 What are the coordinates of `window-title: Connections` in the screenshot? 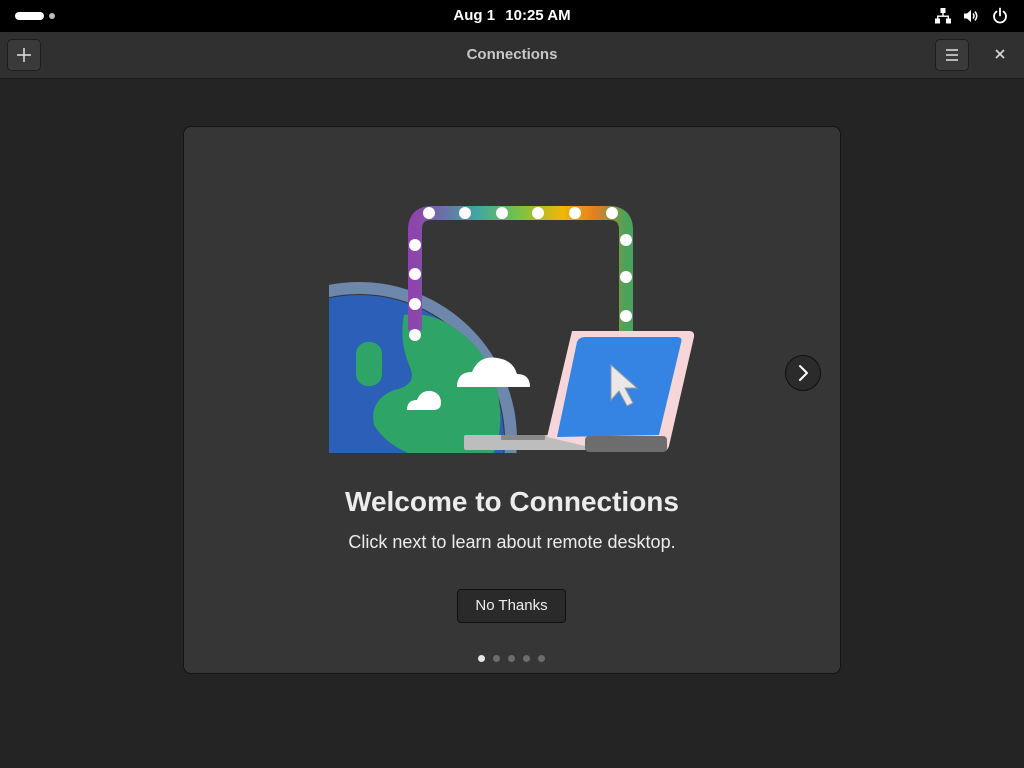 It's located at (512, 54).